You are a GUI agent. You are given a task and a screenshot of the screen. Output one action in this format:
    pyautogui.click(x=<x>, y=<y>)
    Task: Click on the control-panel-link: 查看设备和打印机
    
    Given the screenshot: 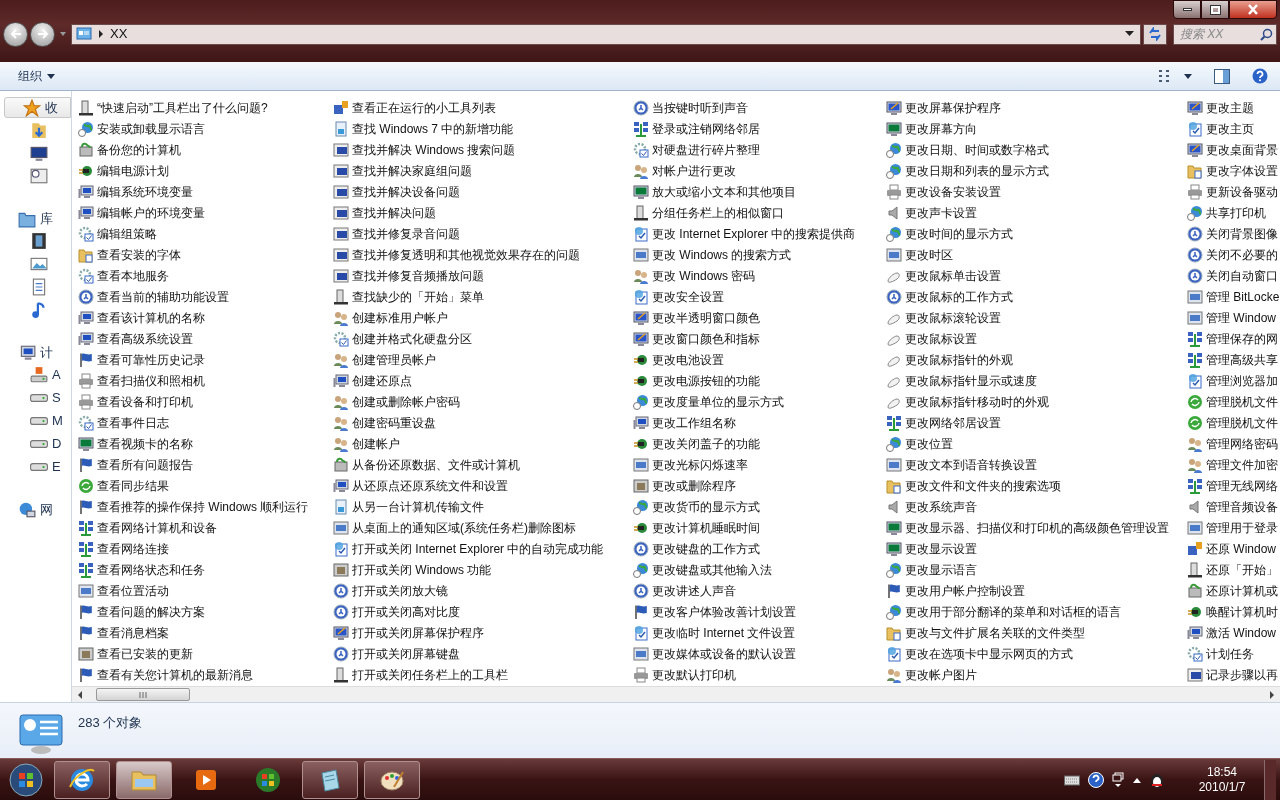 What is the action you would take?
    pyautogui.click(x=205, y=401)
    